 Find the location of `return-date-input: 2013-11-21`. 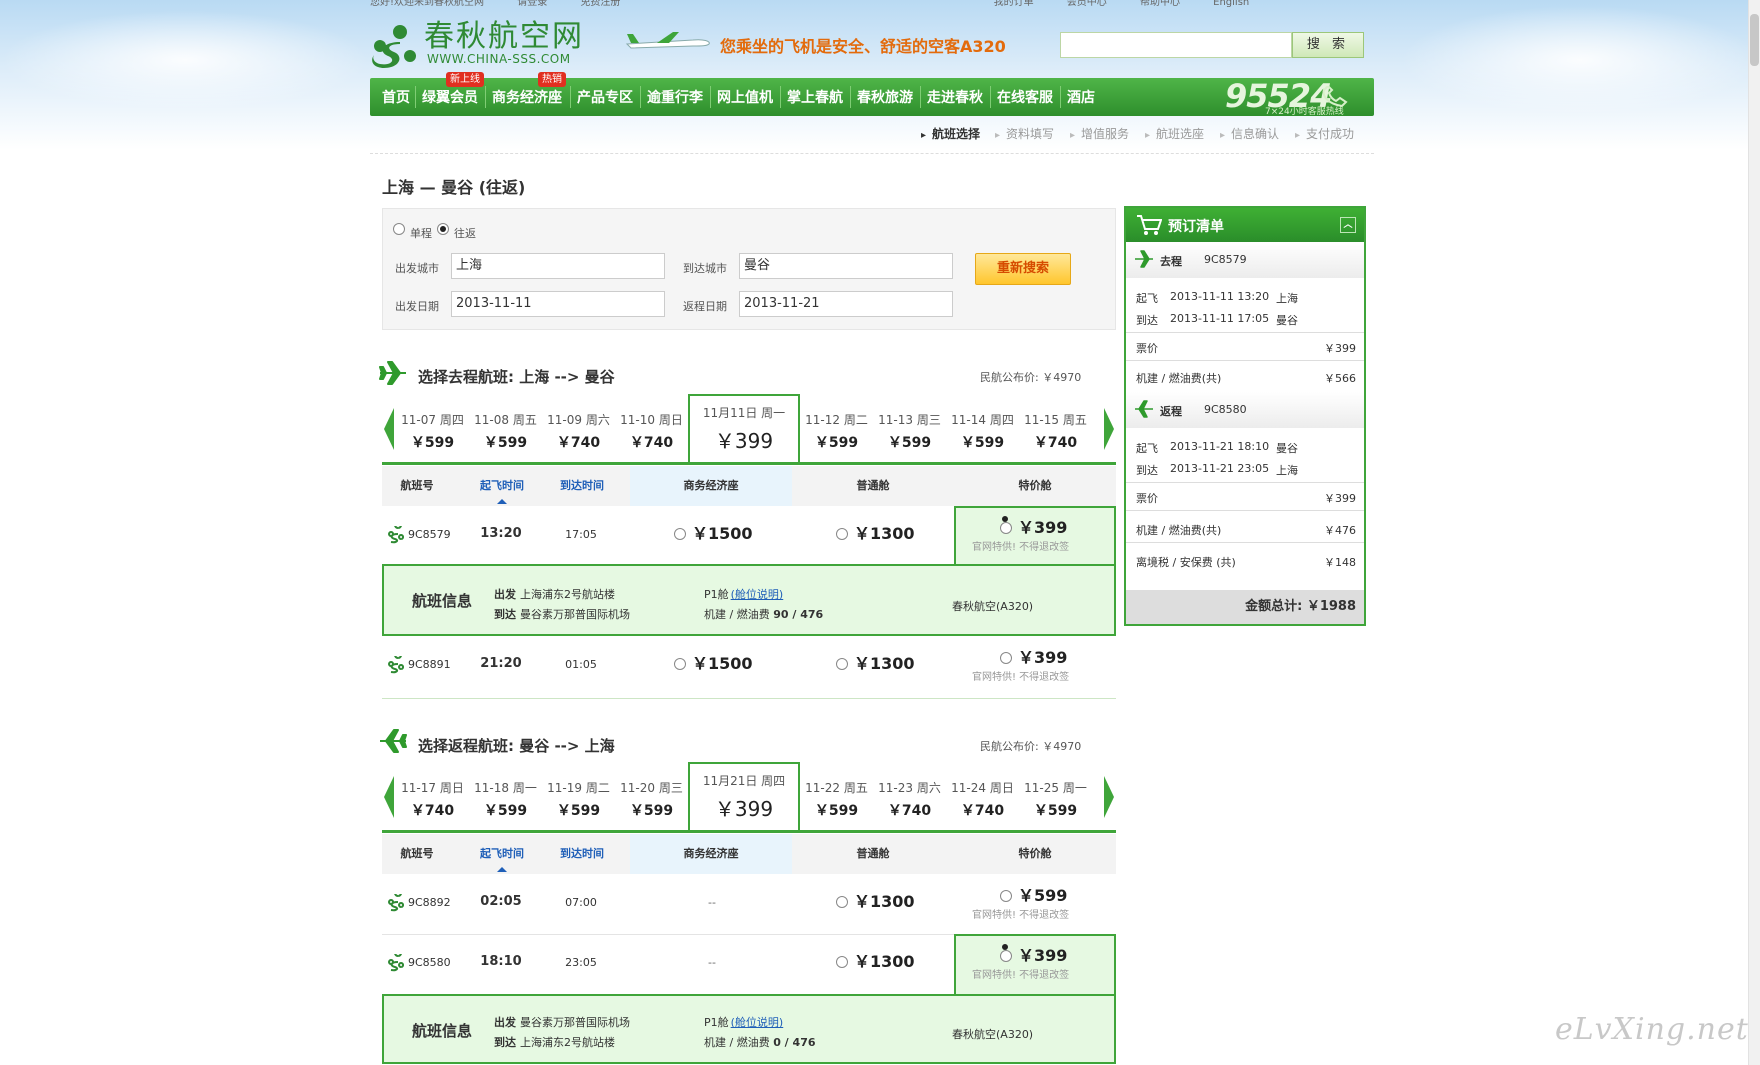

return-date-input: 2013-11-21 is located at coordinates (846, 304).